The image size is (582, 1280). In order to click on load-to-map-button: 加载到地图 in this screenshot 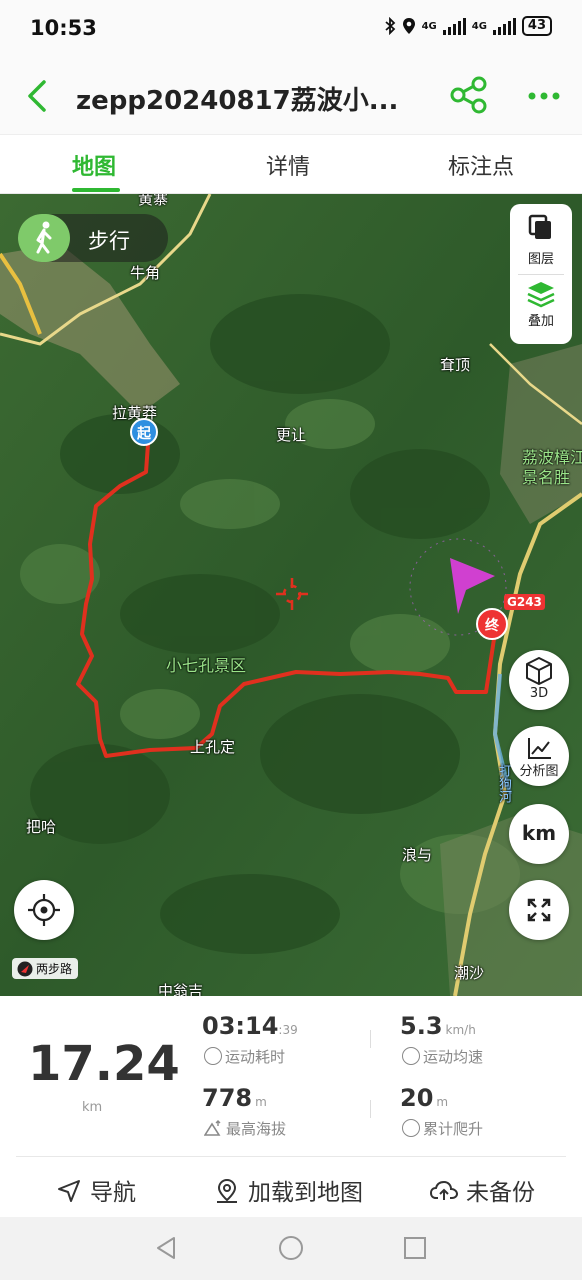, I will do `click(288, 1190)`.